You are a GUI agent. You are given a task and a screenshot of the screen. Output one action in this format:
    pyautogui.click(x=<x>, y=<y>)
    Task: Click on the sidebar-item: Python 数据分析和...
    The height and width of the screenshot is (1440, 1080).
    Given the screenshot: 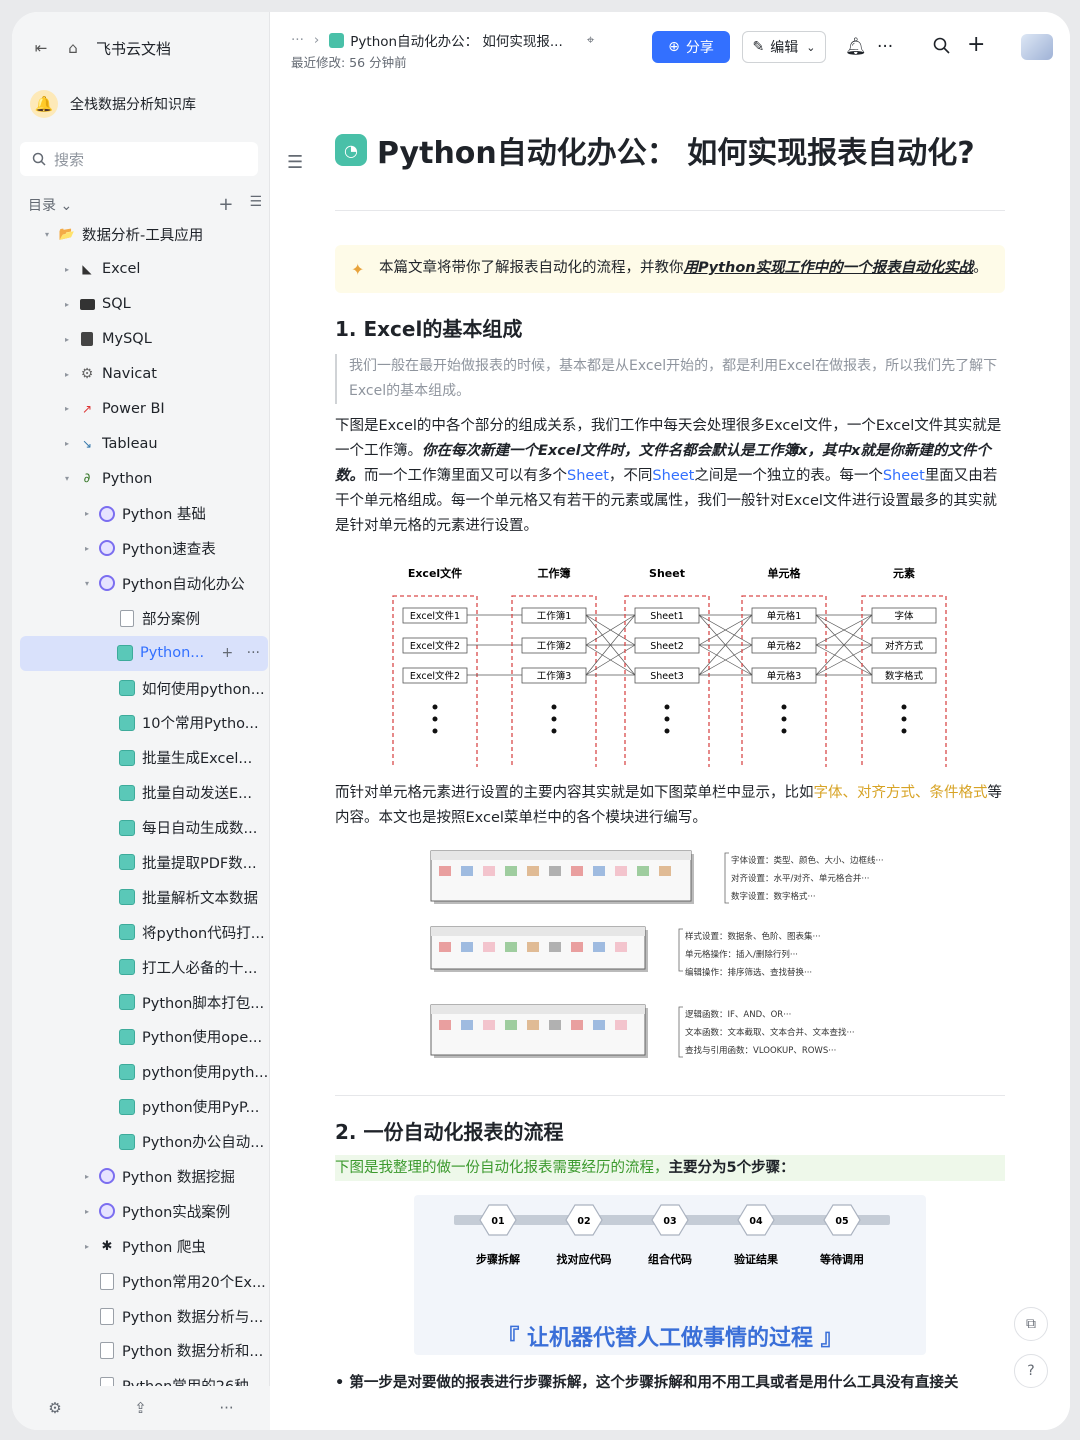 What is the action you would take?
    pyautogui.click(x=141, y=1351)
    